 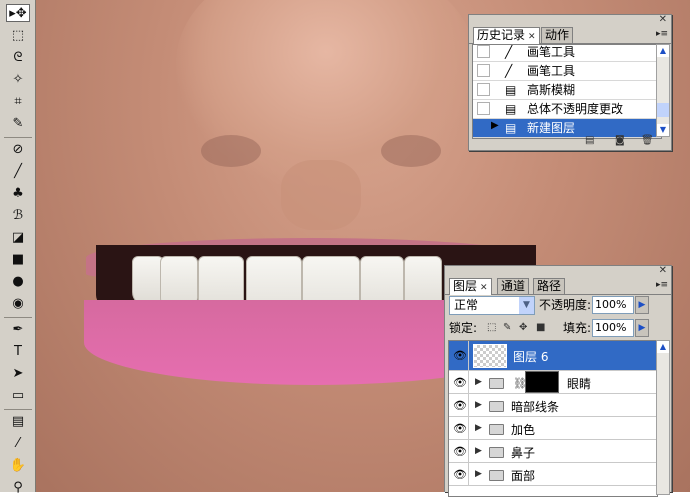 What do you see at coordinates (553, 428) in the screenshot?
I see `layer-row: 👁 ▶ 加色` at bounding box center [553, 428].